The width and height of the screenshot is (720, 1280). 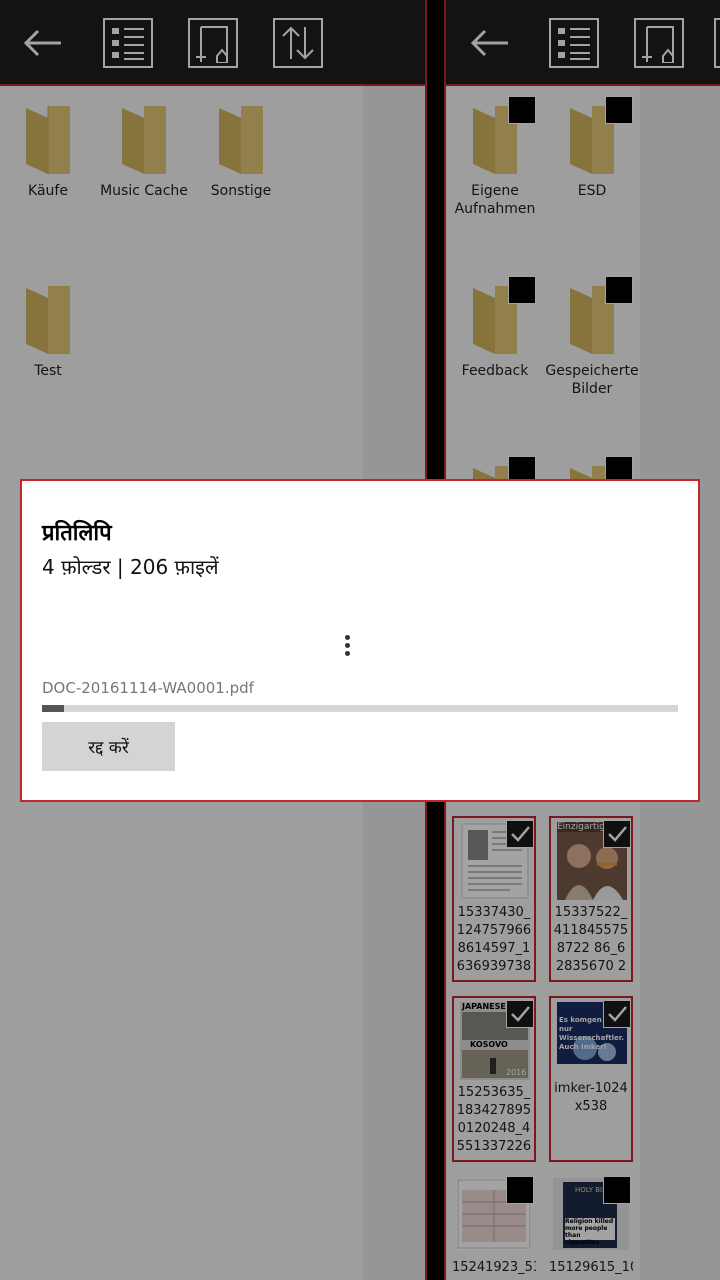 I want to click on progress-fill, so click(x=53, y=708).